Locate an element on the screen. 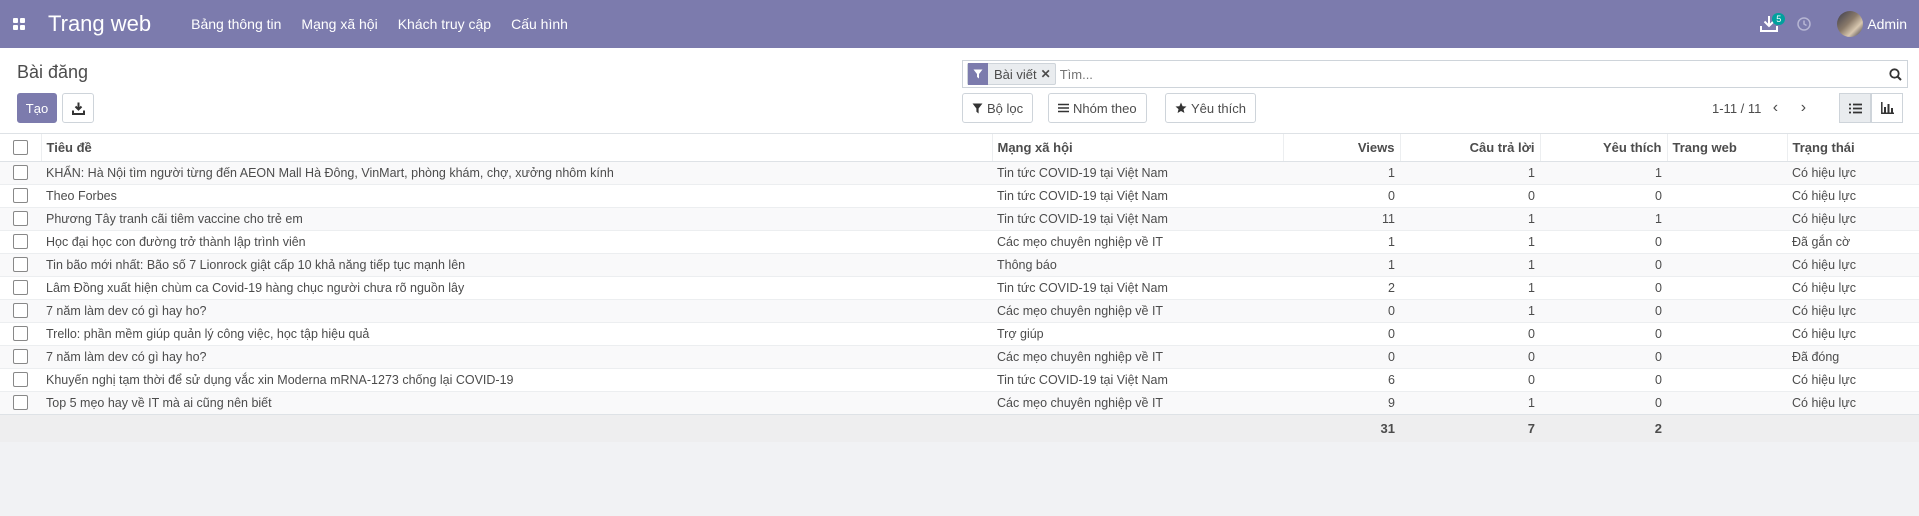 The width and height of the screenshot is (1919, 516). favorites-button: Yêu thích is located at coordinates (1210, 108).